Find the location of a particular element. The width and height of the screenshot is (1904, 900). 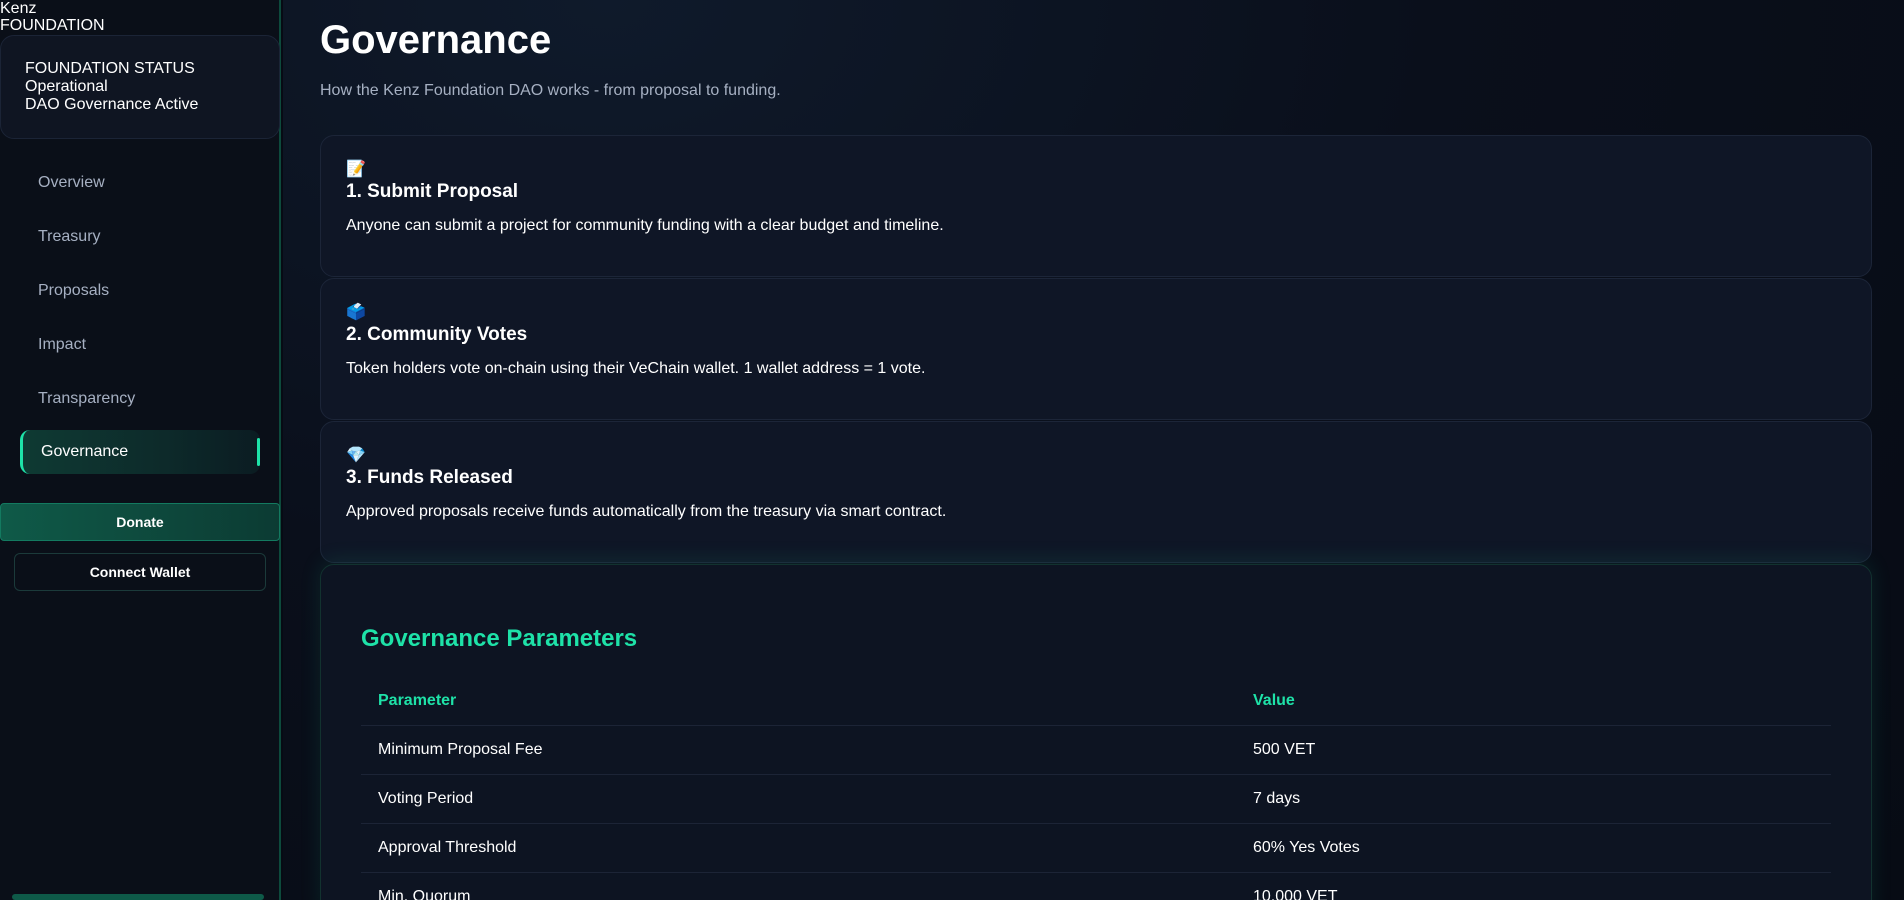

parameter-name: Approval Threshold is located at coordinates (798, 848).